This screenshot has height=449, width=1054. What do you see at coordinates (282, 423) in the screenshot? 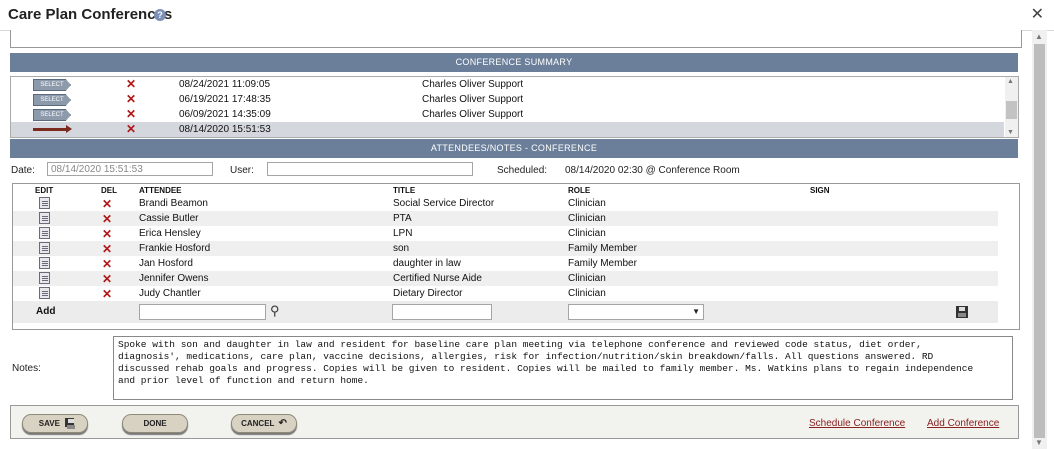
I see `undo-icon: ↶` at bounding box center [282, 423].